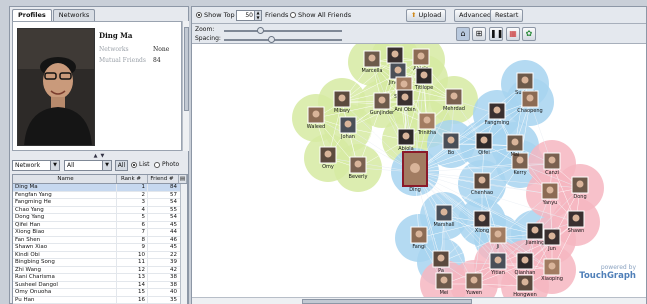 The width and height of the screenshot is (647, 304). I want to click on tab-profiles: Profiles, so click(32, 15).